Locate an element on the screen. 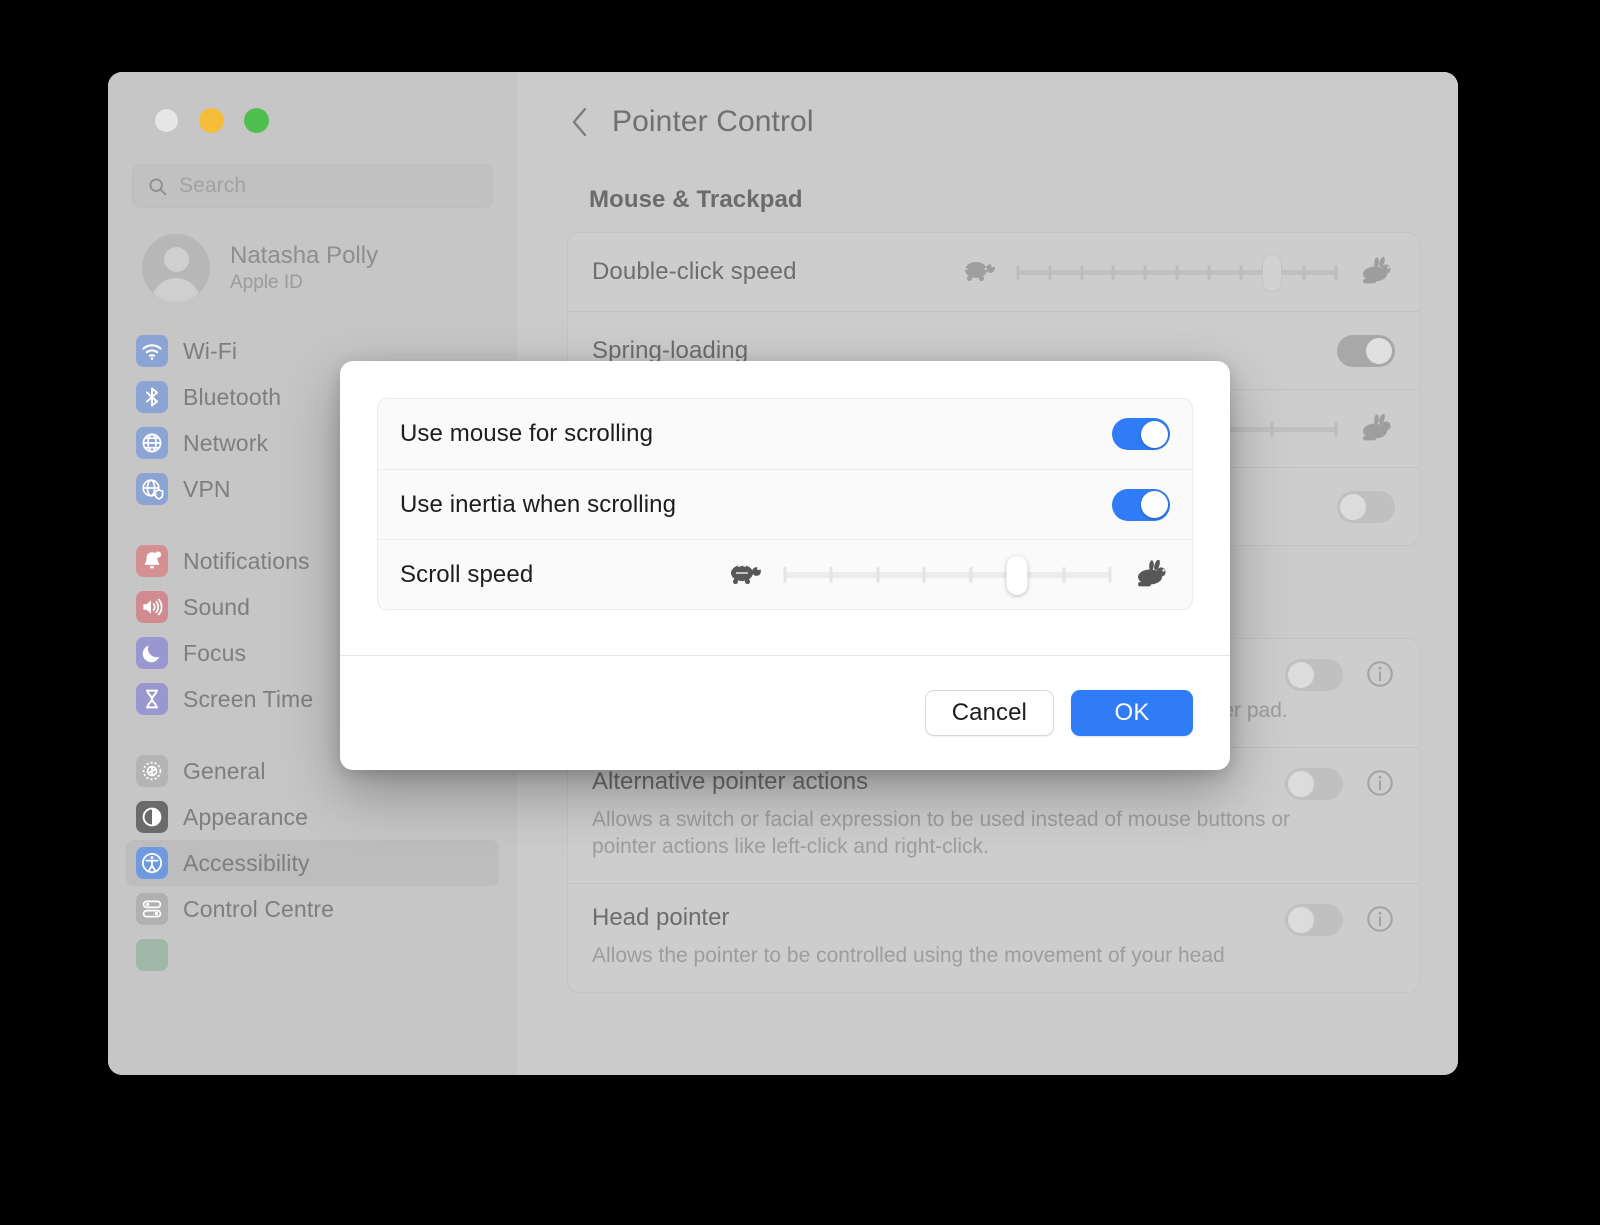 The height and width of the screenshot is (1225, 1600). moon-icon is located at coordinates (152, 653).